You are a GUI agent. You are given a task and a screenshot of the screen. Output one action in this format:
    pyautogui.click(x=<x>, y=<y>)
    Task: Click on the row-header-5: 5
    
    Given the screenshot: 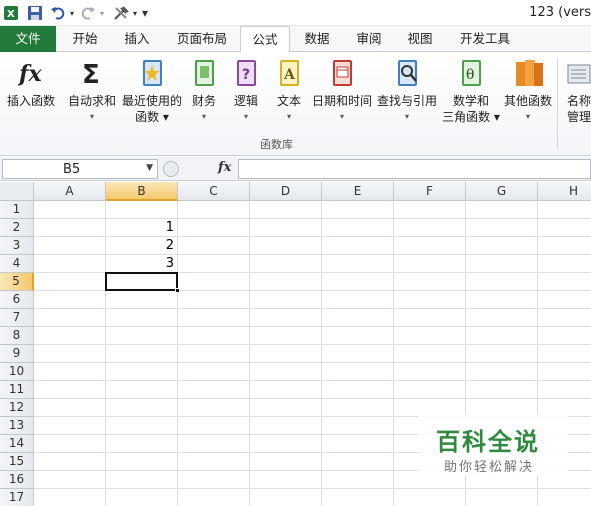 What is the action you would take?
    pyautogui.click(x=17, y=282)
    